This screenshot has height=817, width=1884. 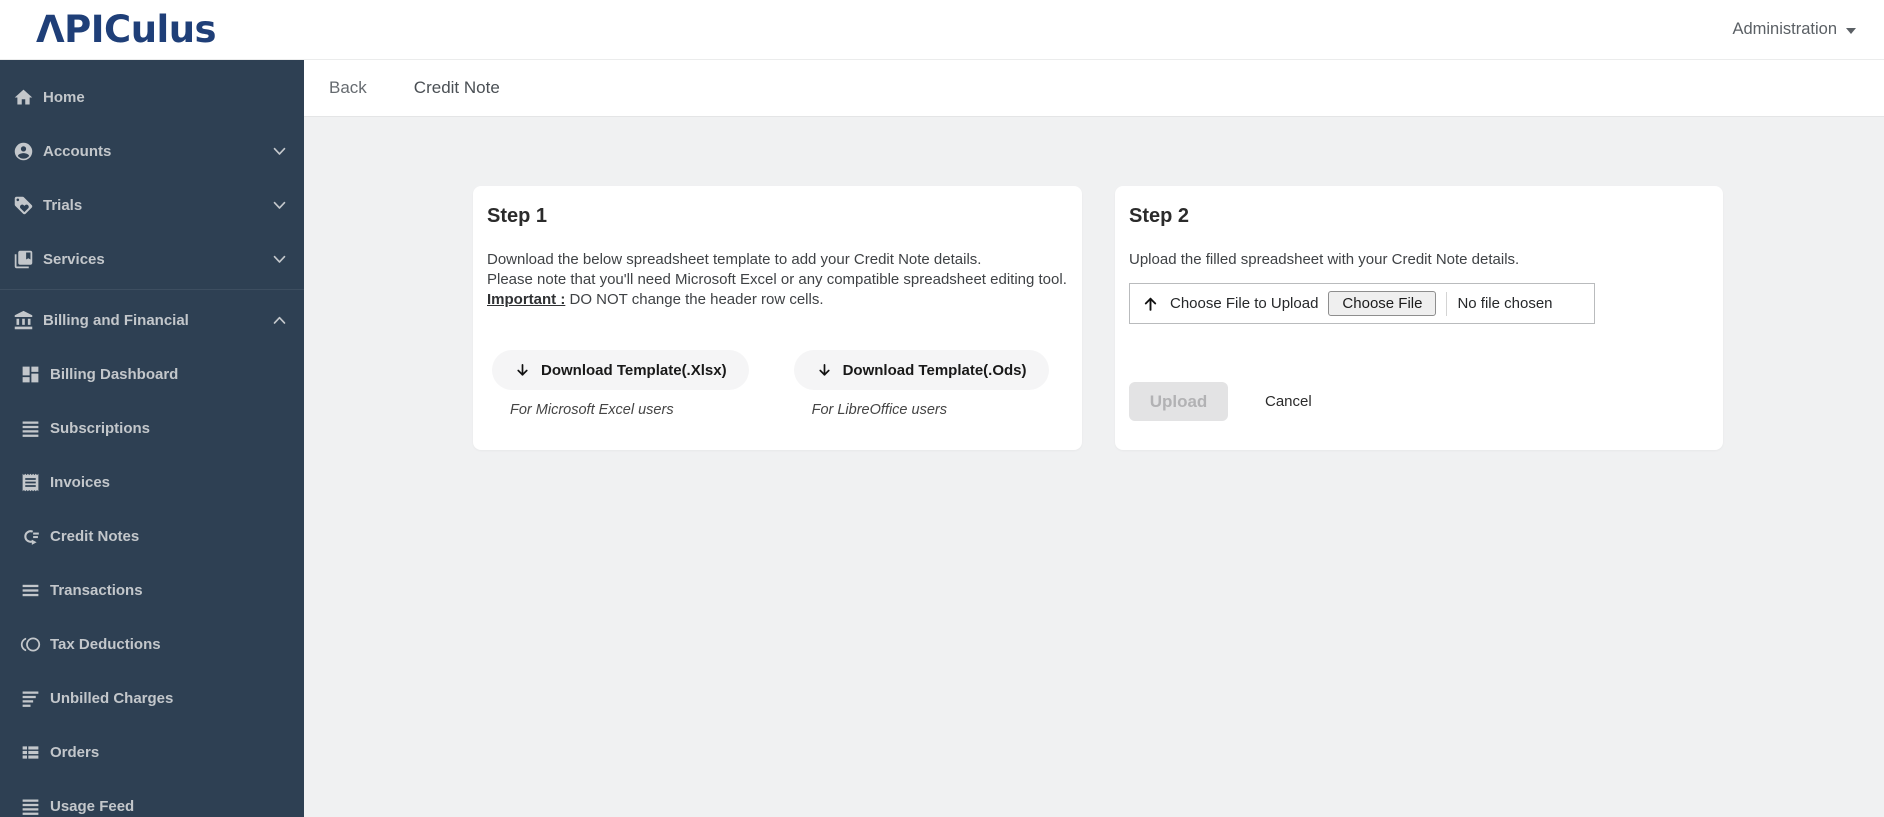 What do you see at coordinates (592, 410) in the screenshot?
I see `xlsx-caption: For Microsoft Excel users` at bounding box center [592, 410].